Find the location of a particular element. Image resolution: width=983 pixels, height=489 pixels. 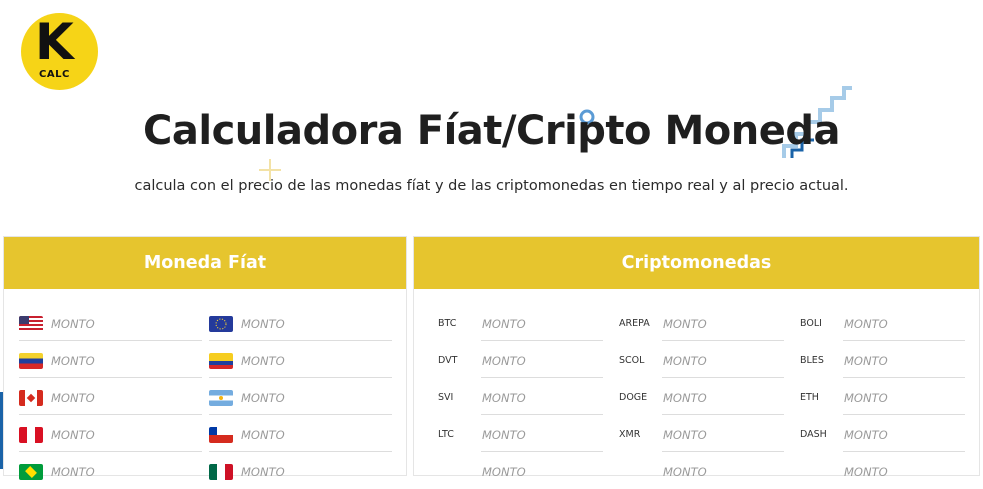

fiat-input-eur: MONTO is located at coordinates (300, 322).